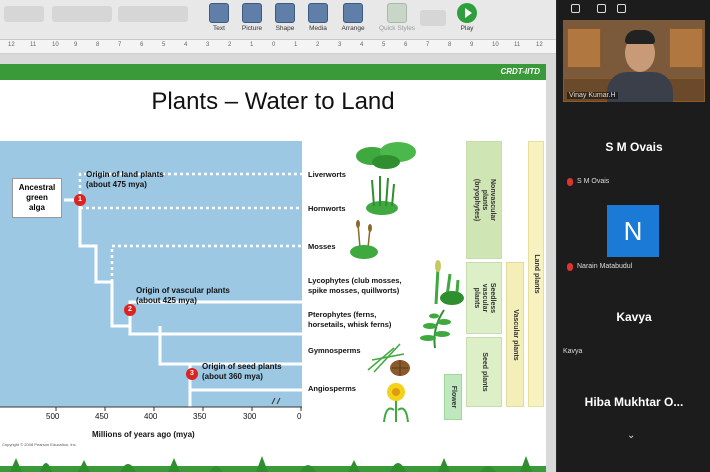  What do you see at coordinates (242, 371) in the screenshot?
I see `callout-seed-plants: Origin of seed plants (about 360 mya)` at bounding box center [242, 371].